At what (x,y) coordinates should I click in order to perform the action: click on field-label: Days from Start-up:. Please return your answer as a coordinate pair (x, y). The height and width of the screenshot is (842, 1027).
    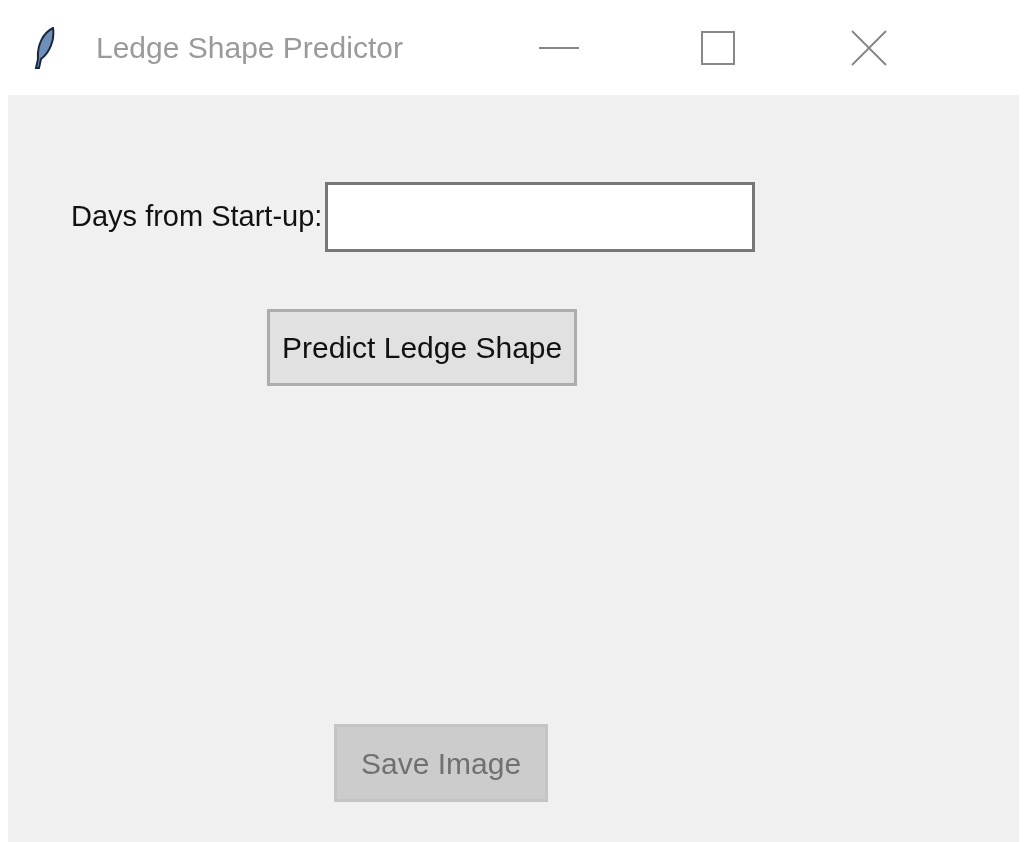
    Looking at the image, I should click on (197, 217).